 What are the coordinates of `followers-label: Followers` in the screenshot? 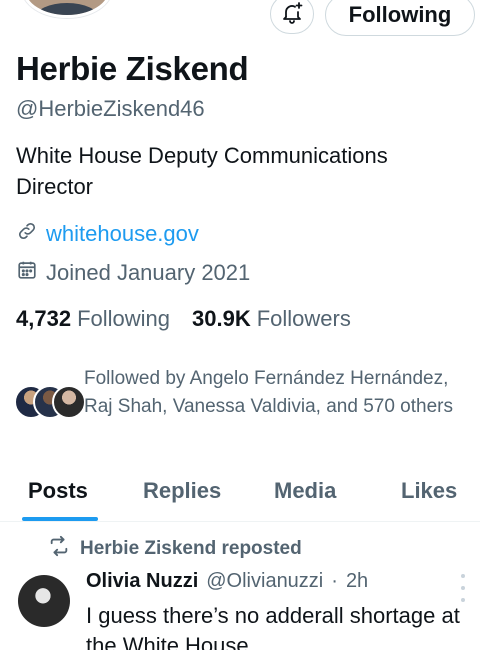 It's located at (303, 318).